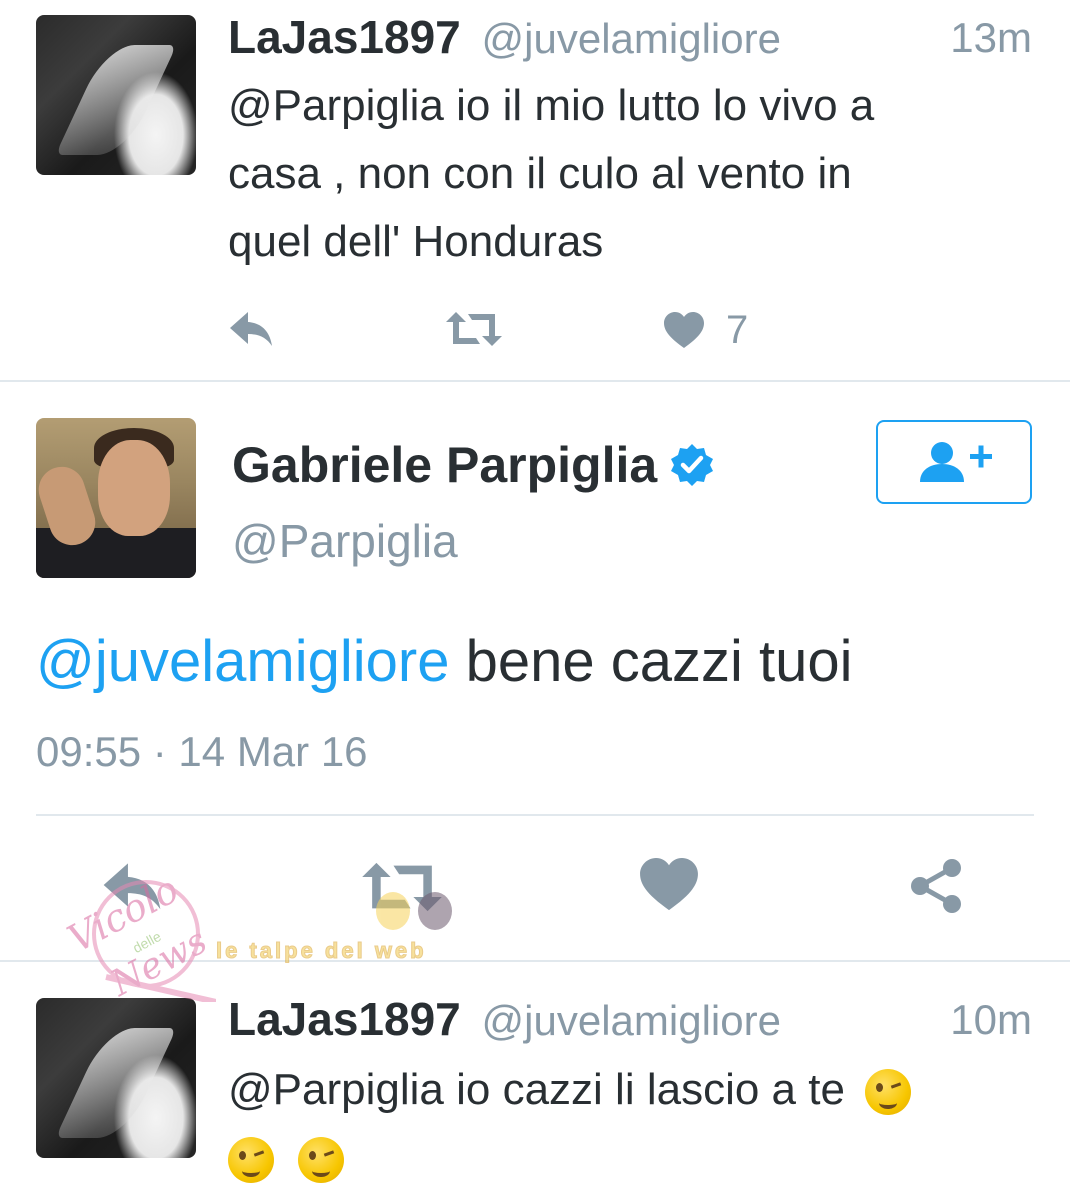  Describe the element at coordinates (444, 465) in the screenshot. I see `display-name: Gabriele Parpiglia` at that location.